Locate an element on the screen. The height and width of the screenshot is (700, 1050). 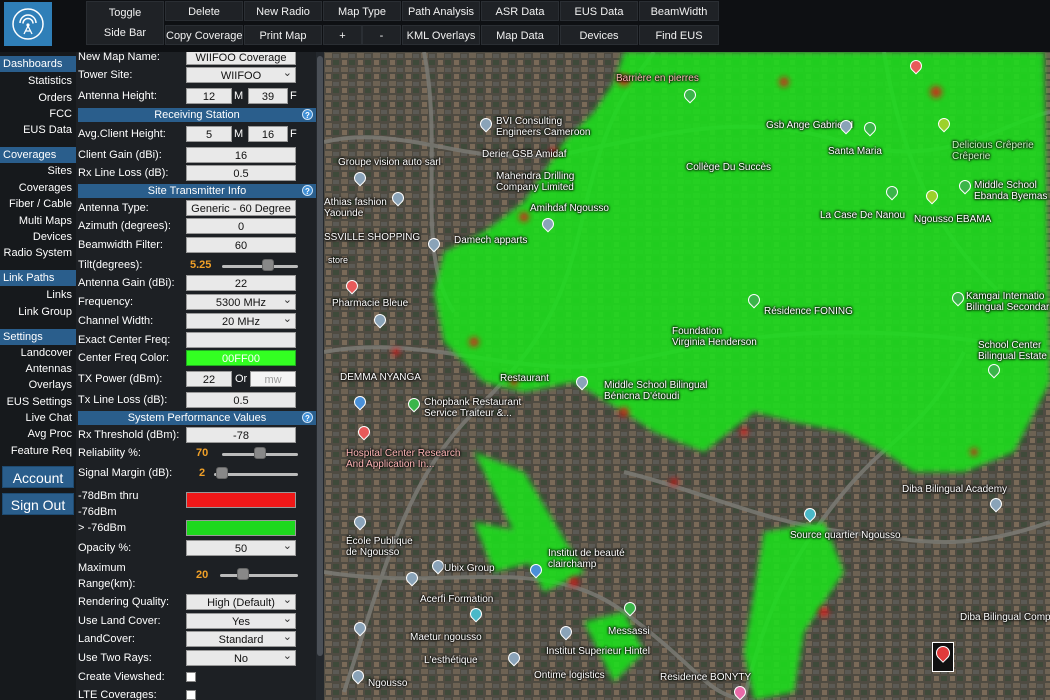
lte-checkbox is located at coordinates (191, 695).